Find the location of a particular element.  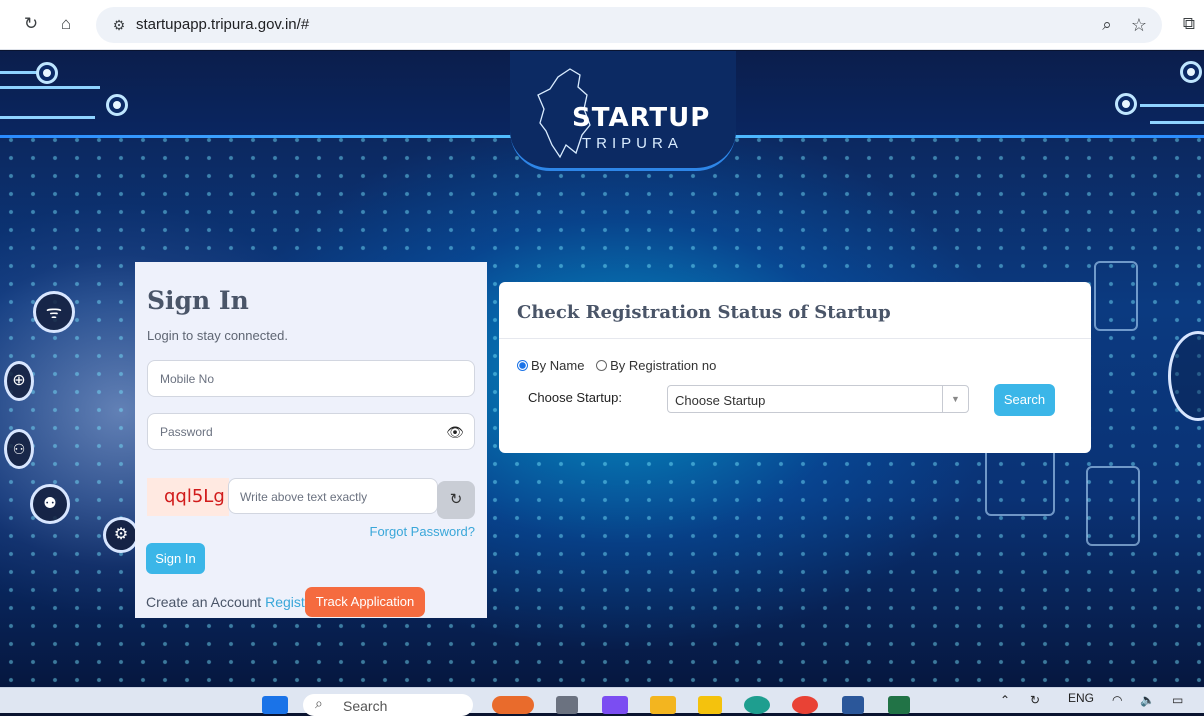

file-explorer-icon is located at coordinates (663, 705).